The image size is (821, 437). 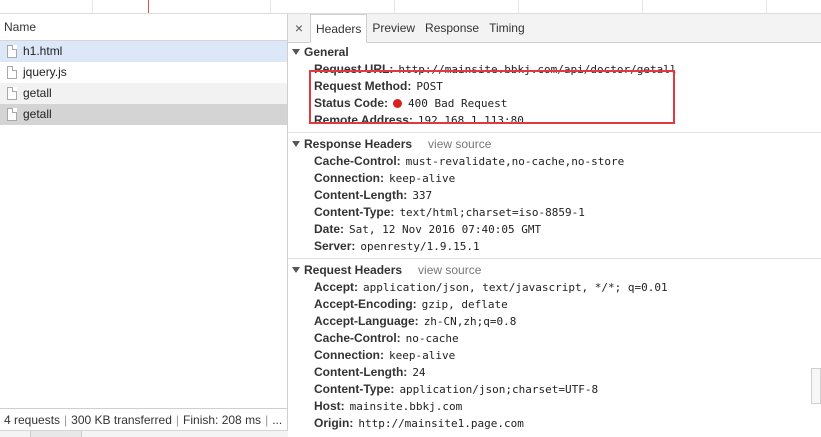 What do you see at coordinates (515, 161) in the screenshot?
I see `header-value: must-revalidate,no-cache,no-store` at bounding box center [515, 161].